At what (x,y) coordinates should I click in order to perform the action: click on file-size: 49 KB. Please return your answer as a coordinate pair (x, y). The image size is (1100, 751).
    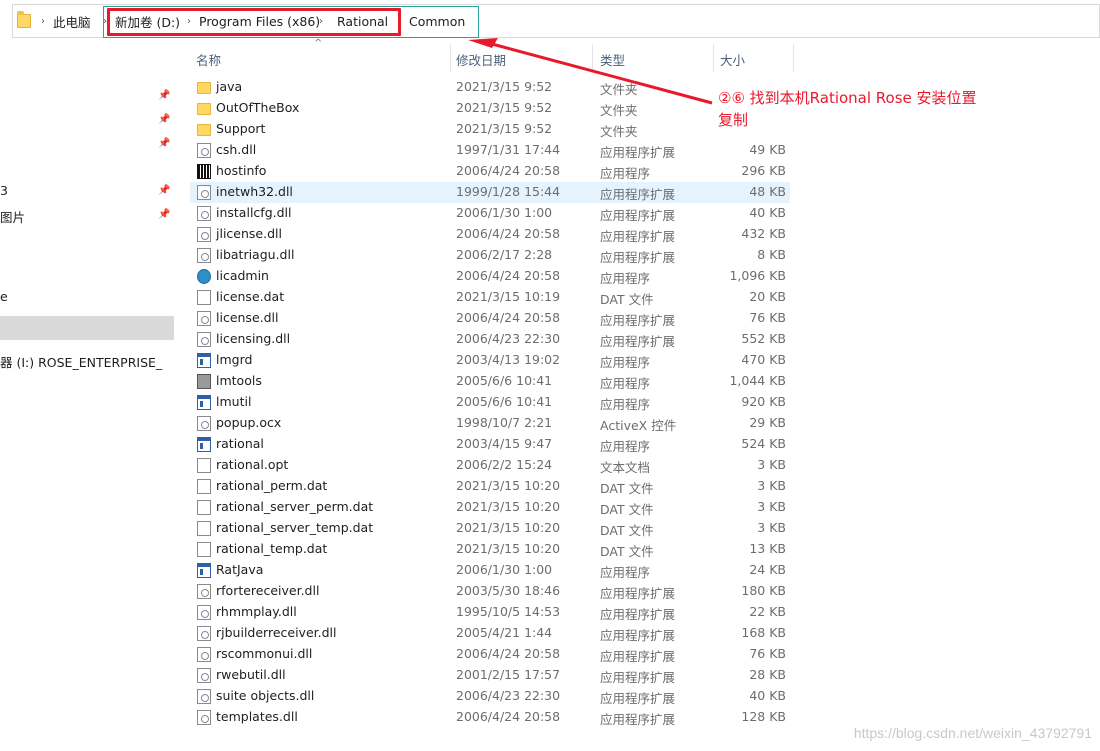
    Looking at the image, I should click on (767, 149).